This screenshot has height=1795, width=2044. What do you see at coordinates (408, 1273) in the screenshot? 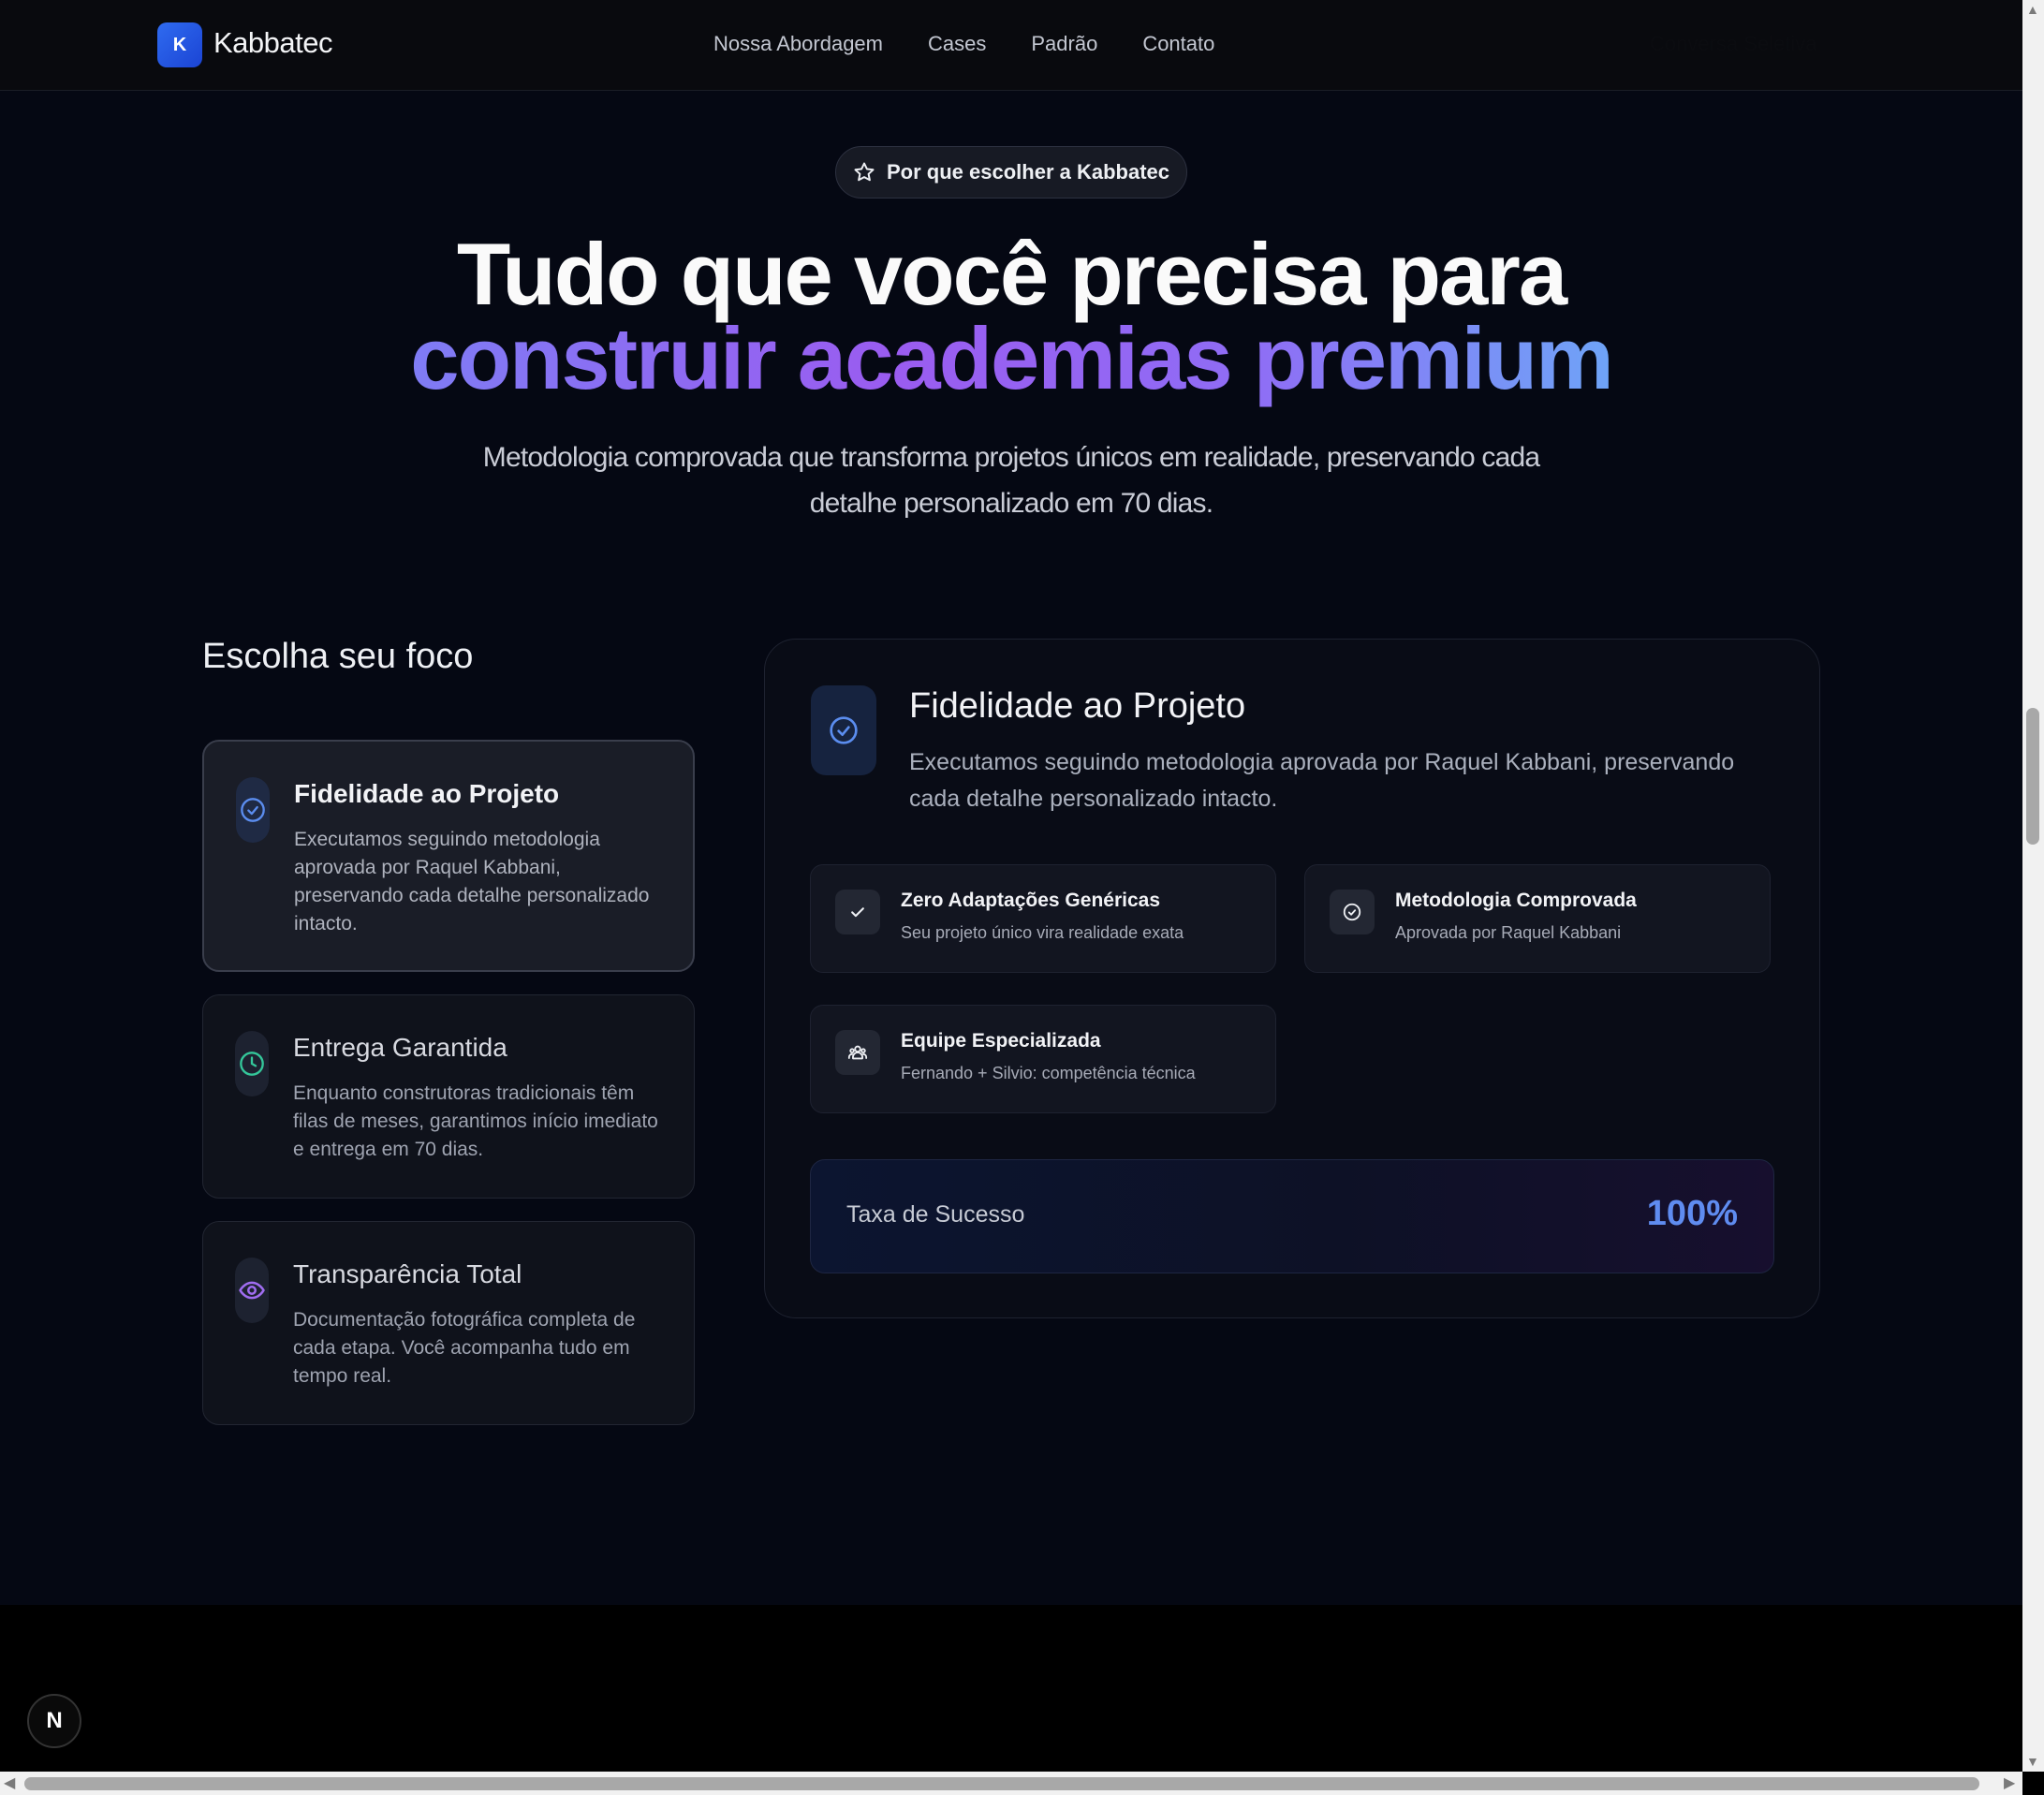
I see `card-title: Transparência Total` at bounding box center [408, 1273].